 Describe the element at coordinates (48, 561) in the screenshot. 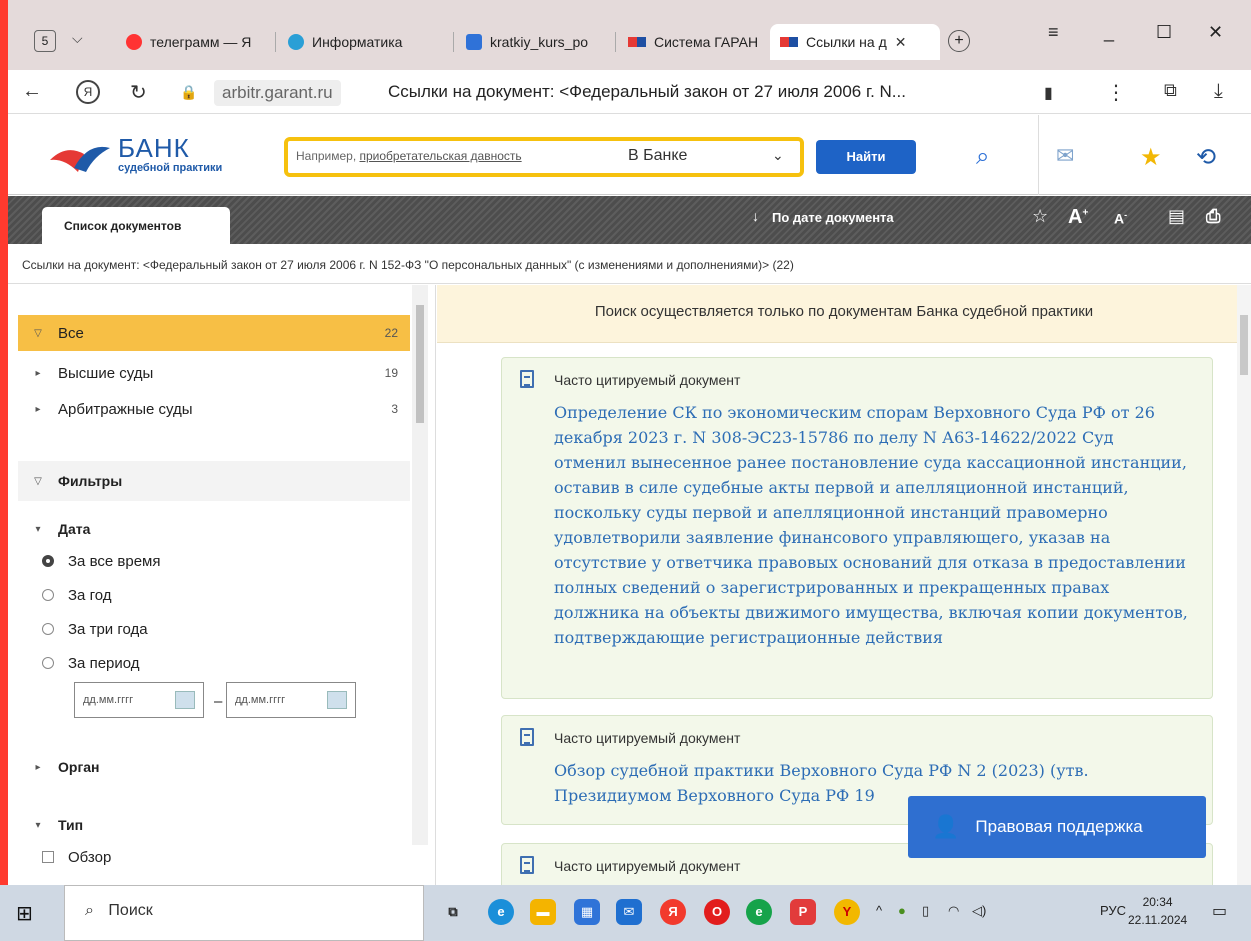

I see `radio-selected` at that location.